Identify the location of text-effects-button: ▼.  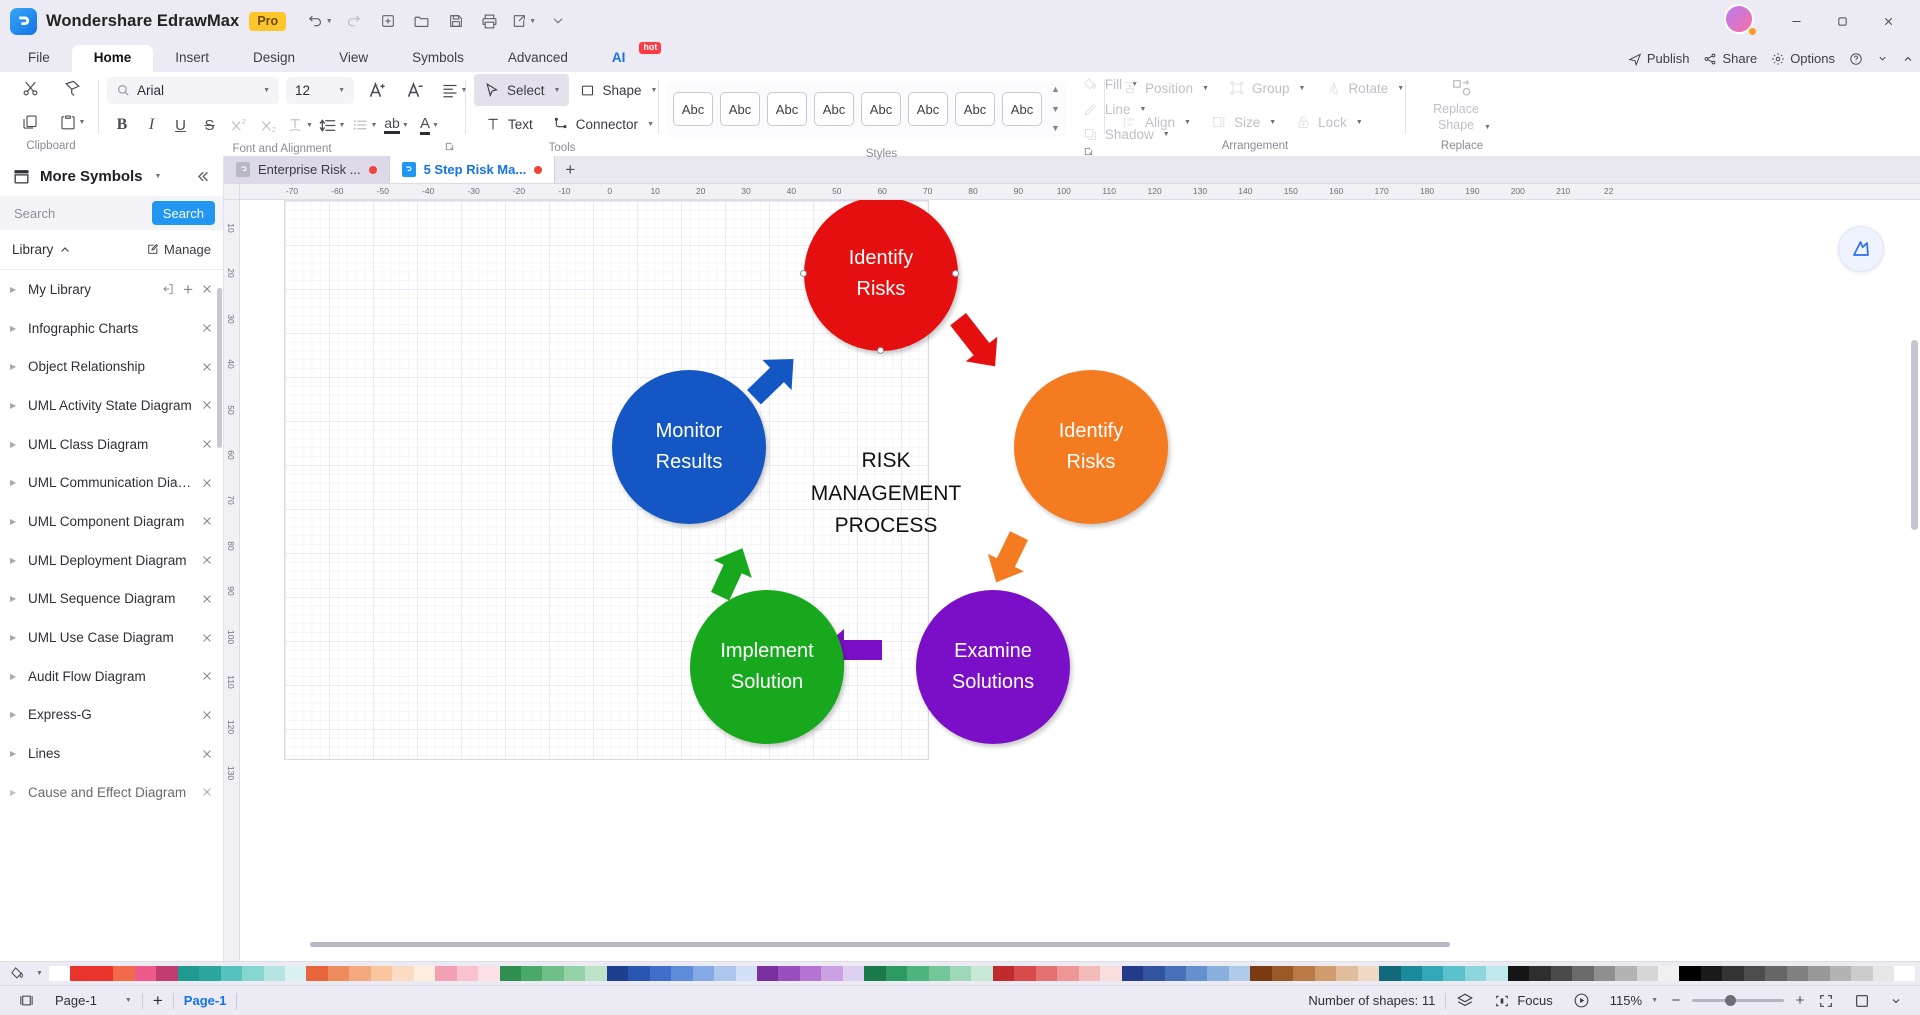
(299, 125).